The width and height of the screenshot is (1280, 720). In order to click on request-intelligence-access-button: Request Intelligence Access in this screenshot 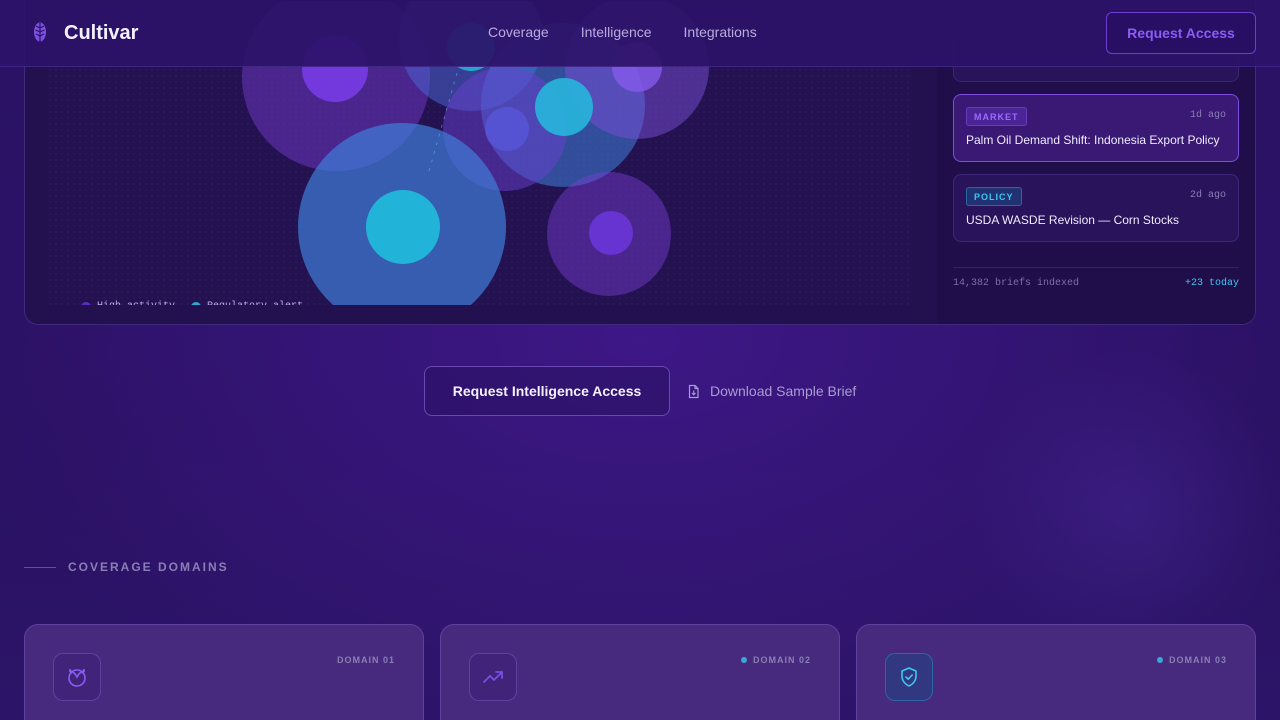, I will do `click(547, 391)`.